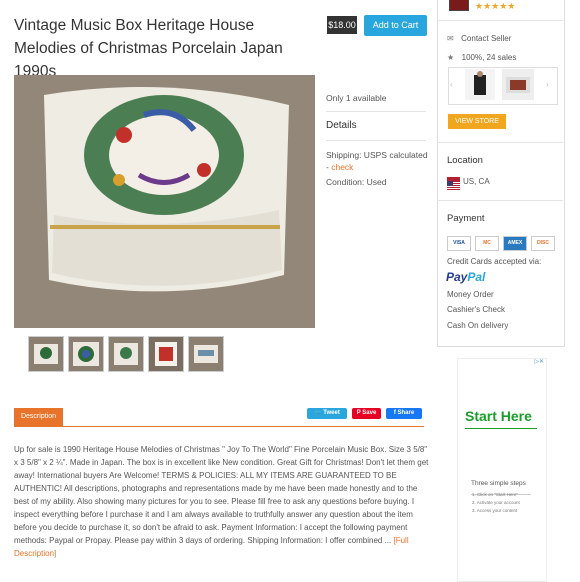 The image size is (580, 582). What do you see at coordinates (457, 277) in the screenshot?
I see `paypal-logo-part-a: Pay` at bounding box center [457, 277].